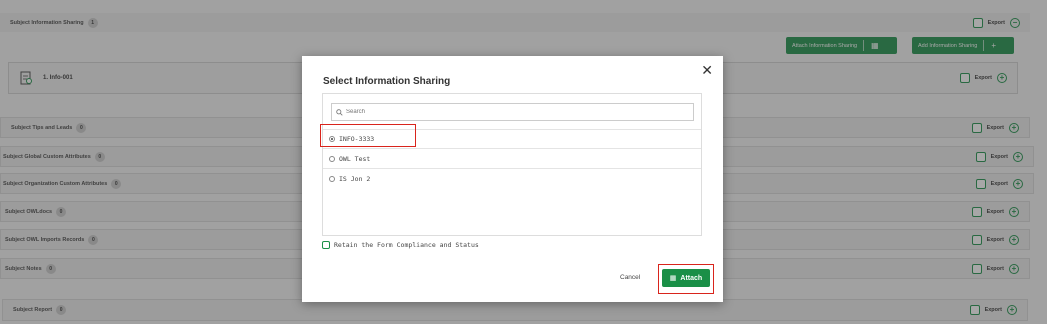 The height and width of the screenshot is (324, 1047). I want to click on option-label: IS Jon 2, so click(355, 179).